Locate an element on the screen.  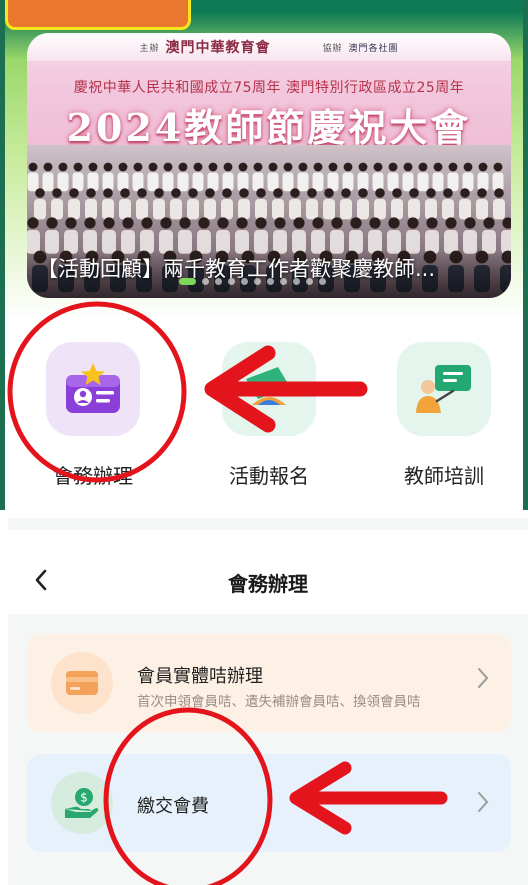
list-item-title: 會員實體咭辦理 is located at coordinates (200, 676).